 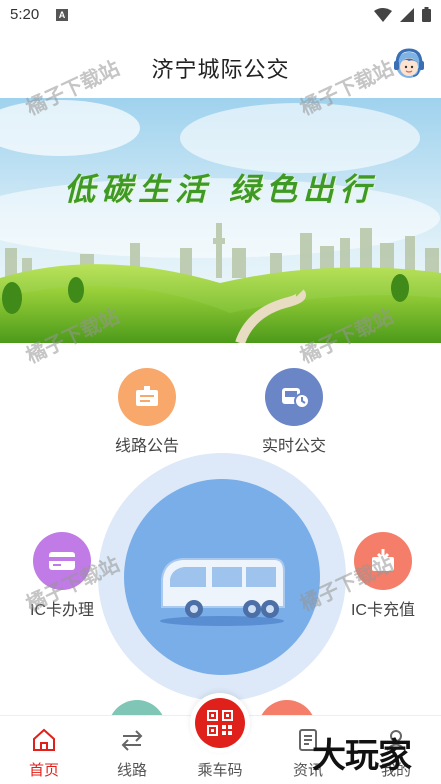 I want to click on feature-route-notice: 线路公告, so click(x=147, y=412).